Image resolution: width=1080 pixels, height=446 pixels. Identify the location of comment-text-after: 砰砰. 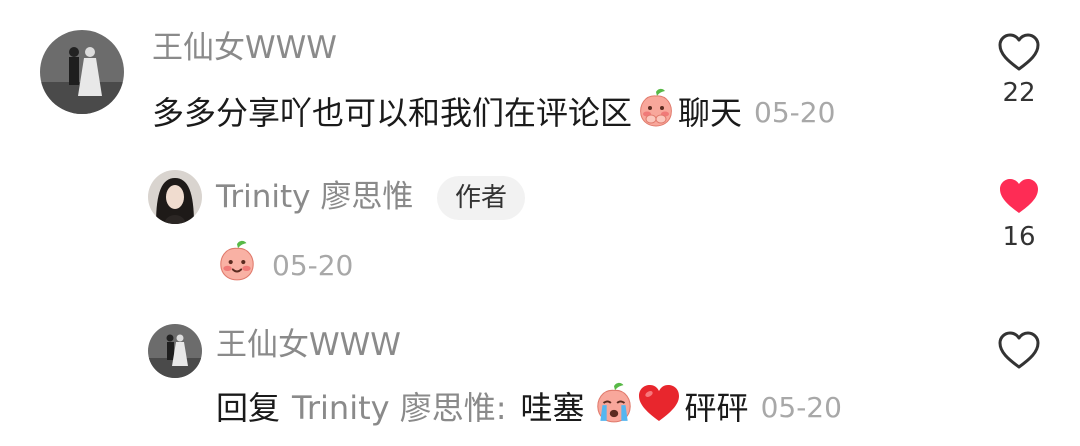
(716, 407).